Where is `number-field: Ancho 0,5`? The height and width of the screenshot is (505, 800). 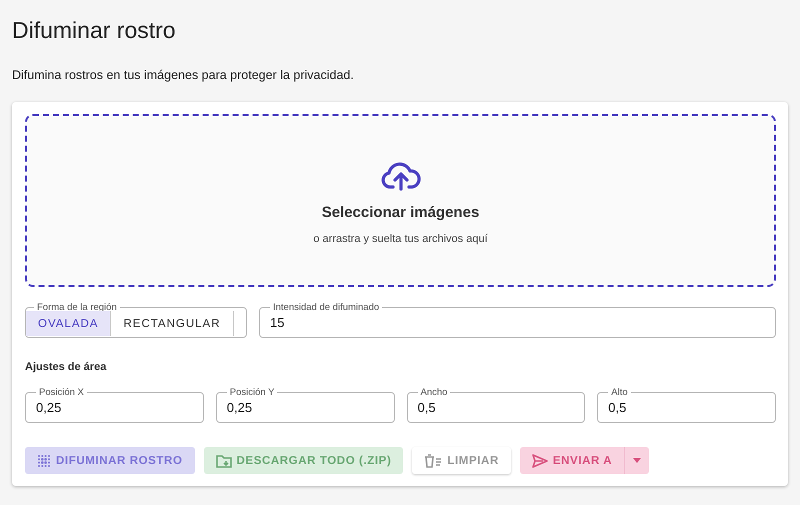
number-field: Ancho 0,5 is located at coordinates (496, 405).